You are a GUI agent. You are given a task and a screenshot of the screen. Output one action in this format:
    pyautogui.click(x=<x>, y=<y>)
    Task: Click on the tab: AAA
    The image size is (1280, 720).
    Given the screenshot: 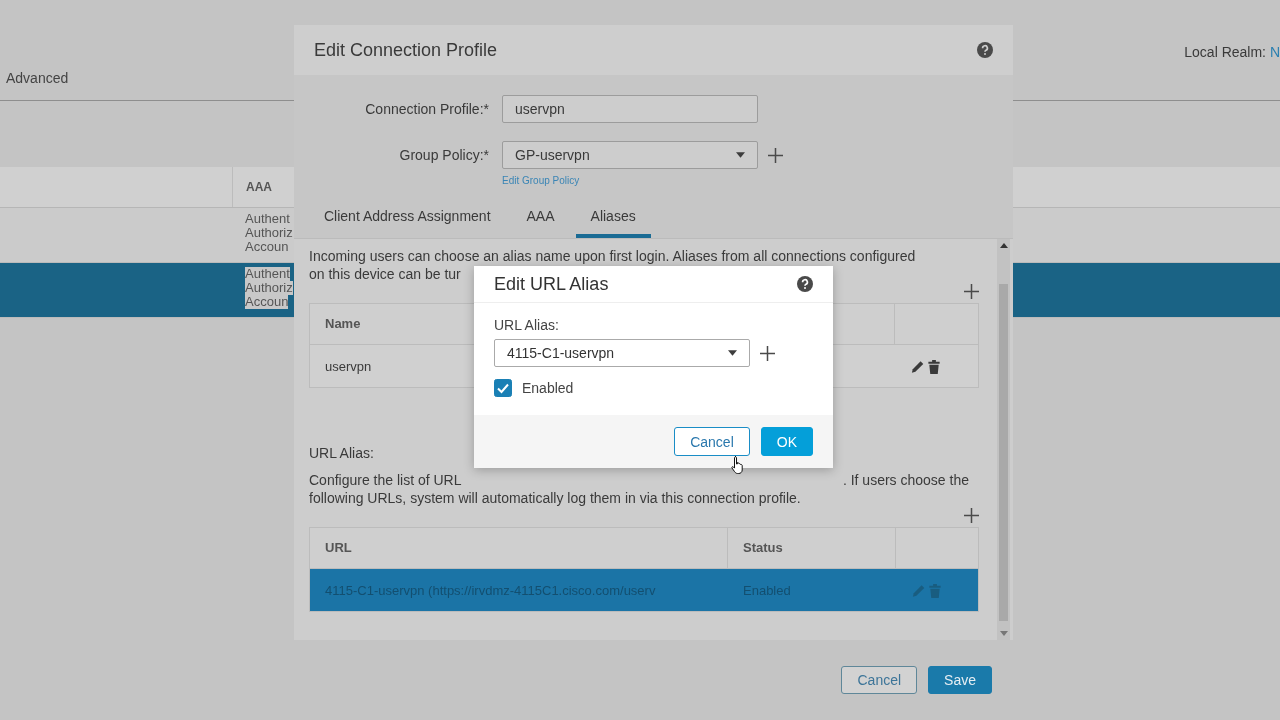 What is the action you would take?
    pyautogui.click(x=540, y=223)
    